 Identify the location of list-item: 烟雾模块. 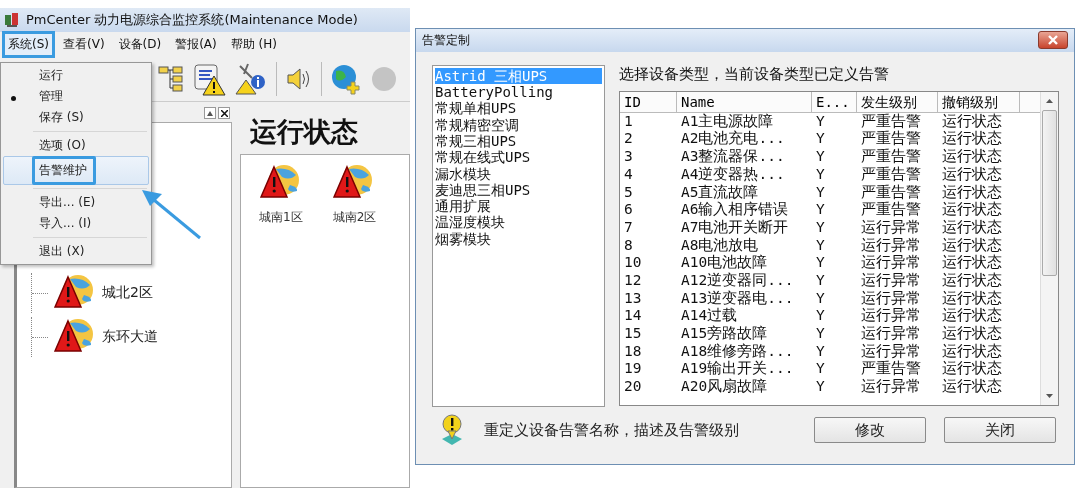
(518, 239).